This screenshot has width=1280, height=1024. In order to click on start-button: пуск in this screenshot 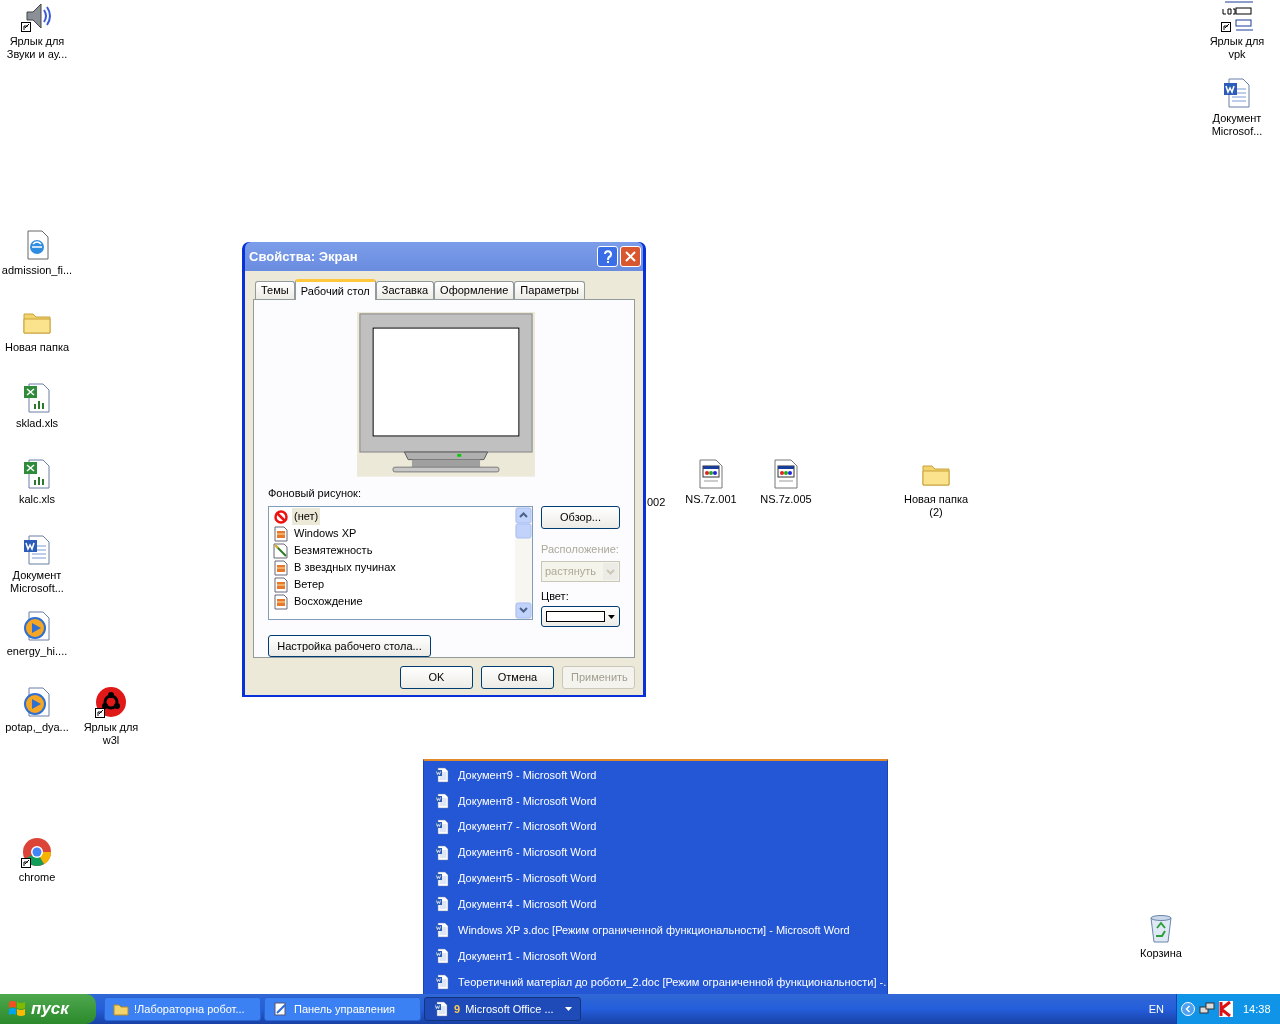, I will do `click(48, 1009)`.